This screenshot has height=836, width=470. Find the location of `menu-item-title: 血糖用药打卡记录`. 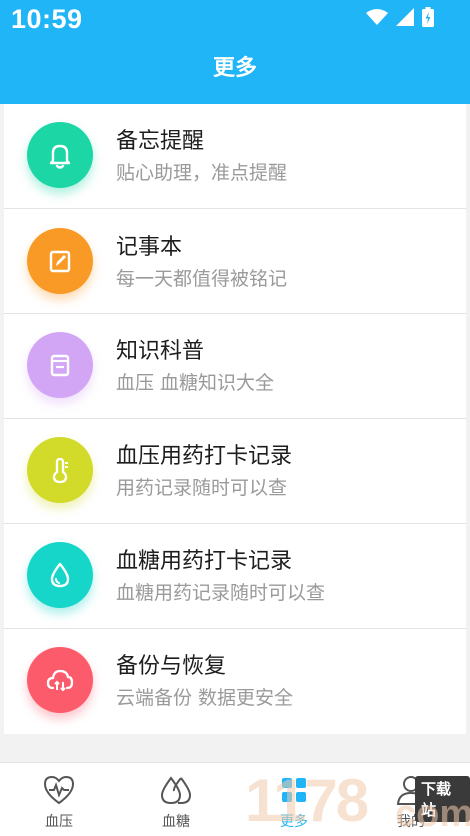

menu-item-title: 血糖用药打卡记录 is located at coordinates (204, 561).